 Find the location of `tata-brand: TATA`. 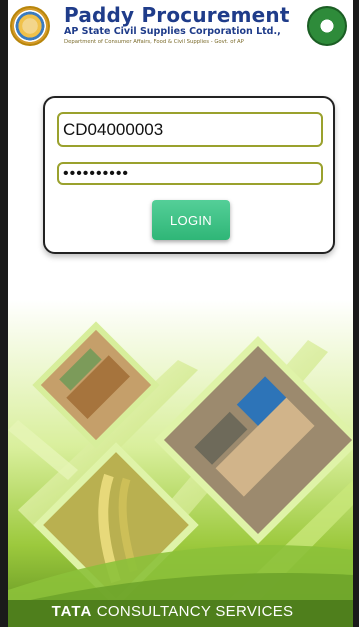

tata-brand: TATA is located at coordinates (72, 611).